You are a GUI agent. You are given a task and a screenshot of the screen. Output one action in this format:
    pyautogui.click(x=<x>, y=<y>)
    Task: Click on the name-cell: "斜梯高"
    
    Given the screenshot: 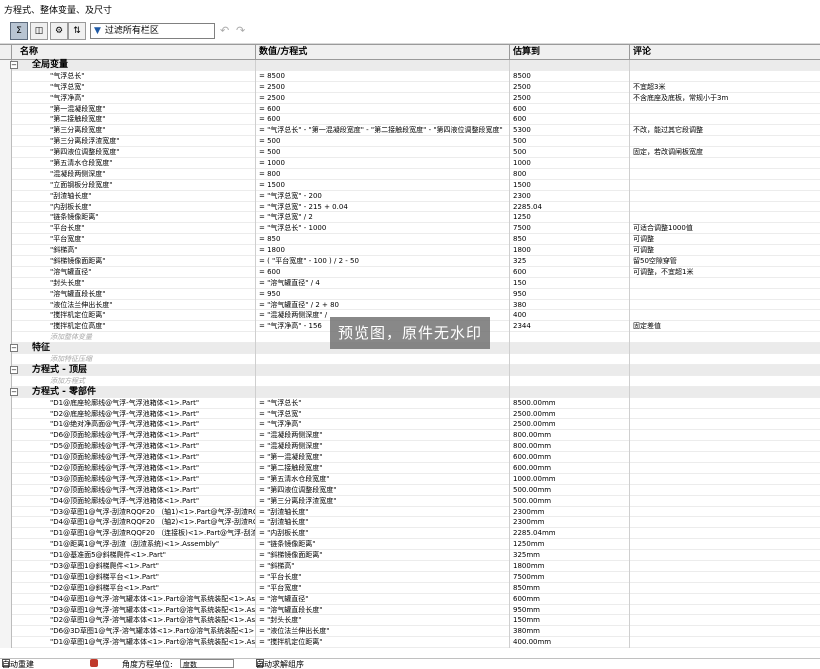 What is the action you would take?
    pyautogui.click(x=134, y=251)
    